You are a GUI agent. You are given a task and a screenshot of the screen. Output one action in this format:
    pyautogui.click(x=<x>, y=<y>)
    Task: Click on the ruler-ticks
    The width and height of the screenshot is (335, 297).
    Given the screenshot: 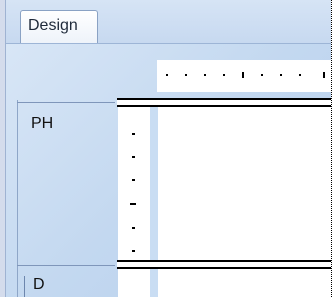 What is the action you would take?
    pyautogui.click(x=245, y=75)
    